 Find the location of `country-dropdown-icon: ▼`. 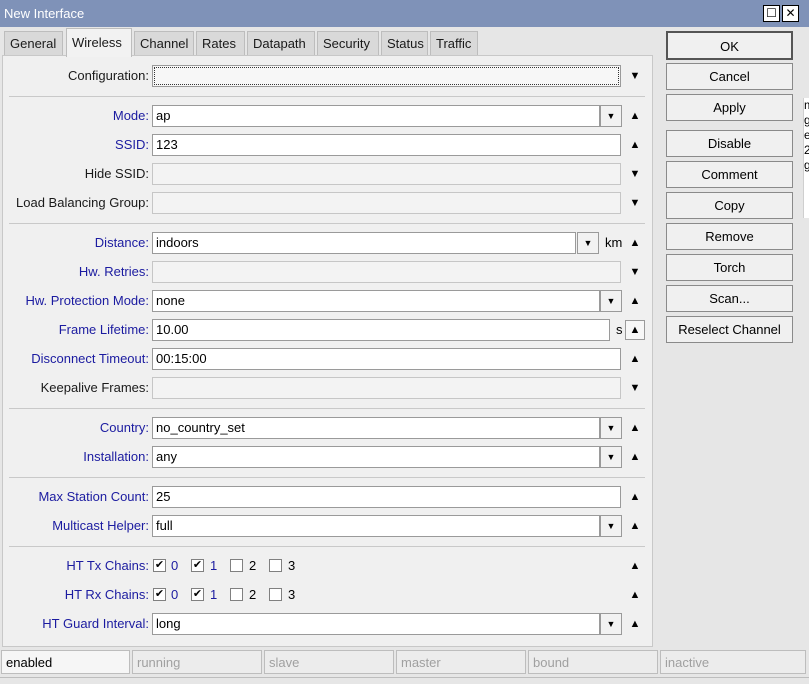

country-dropdown-icon: ▼ is located at coordinates (611, 428).